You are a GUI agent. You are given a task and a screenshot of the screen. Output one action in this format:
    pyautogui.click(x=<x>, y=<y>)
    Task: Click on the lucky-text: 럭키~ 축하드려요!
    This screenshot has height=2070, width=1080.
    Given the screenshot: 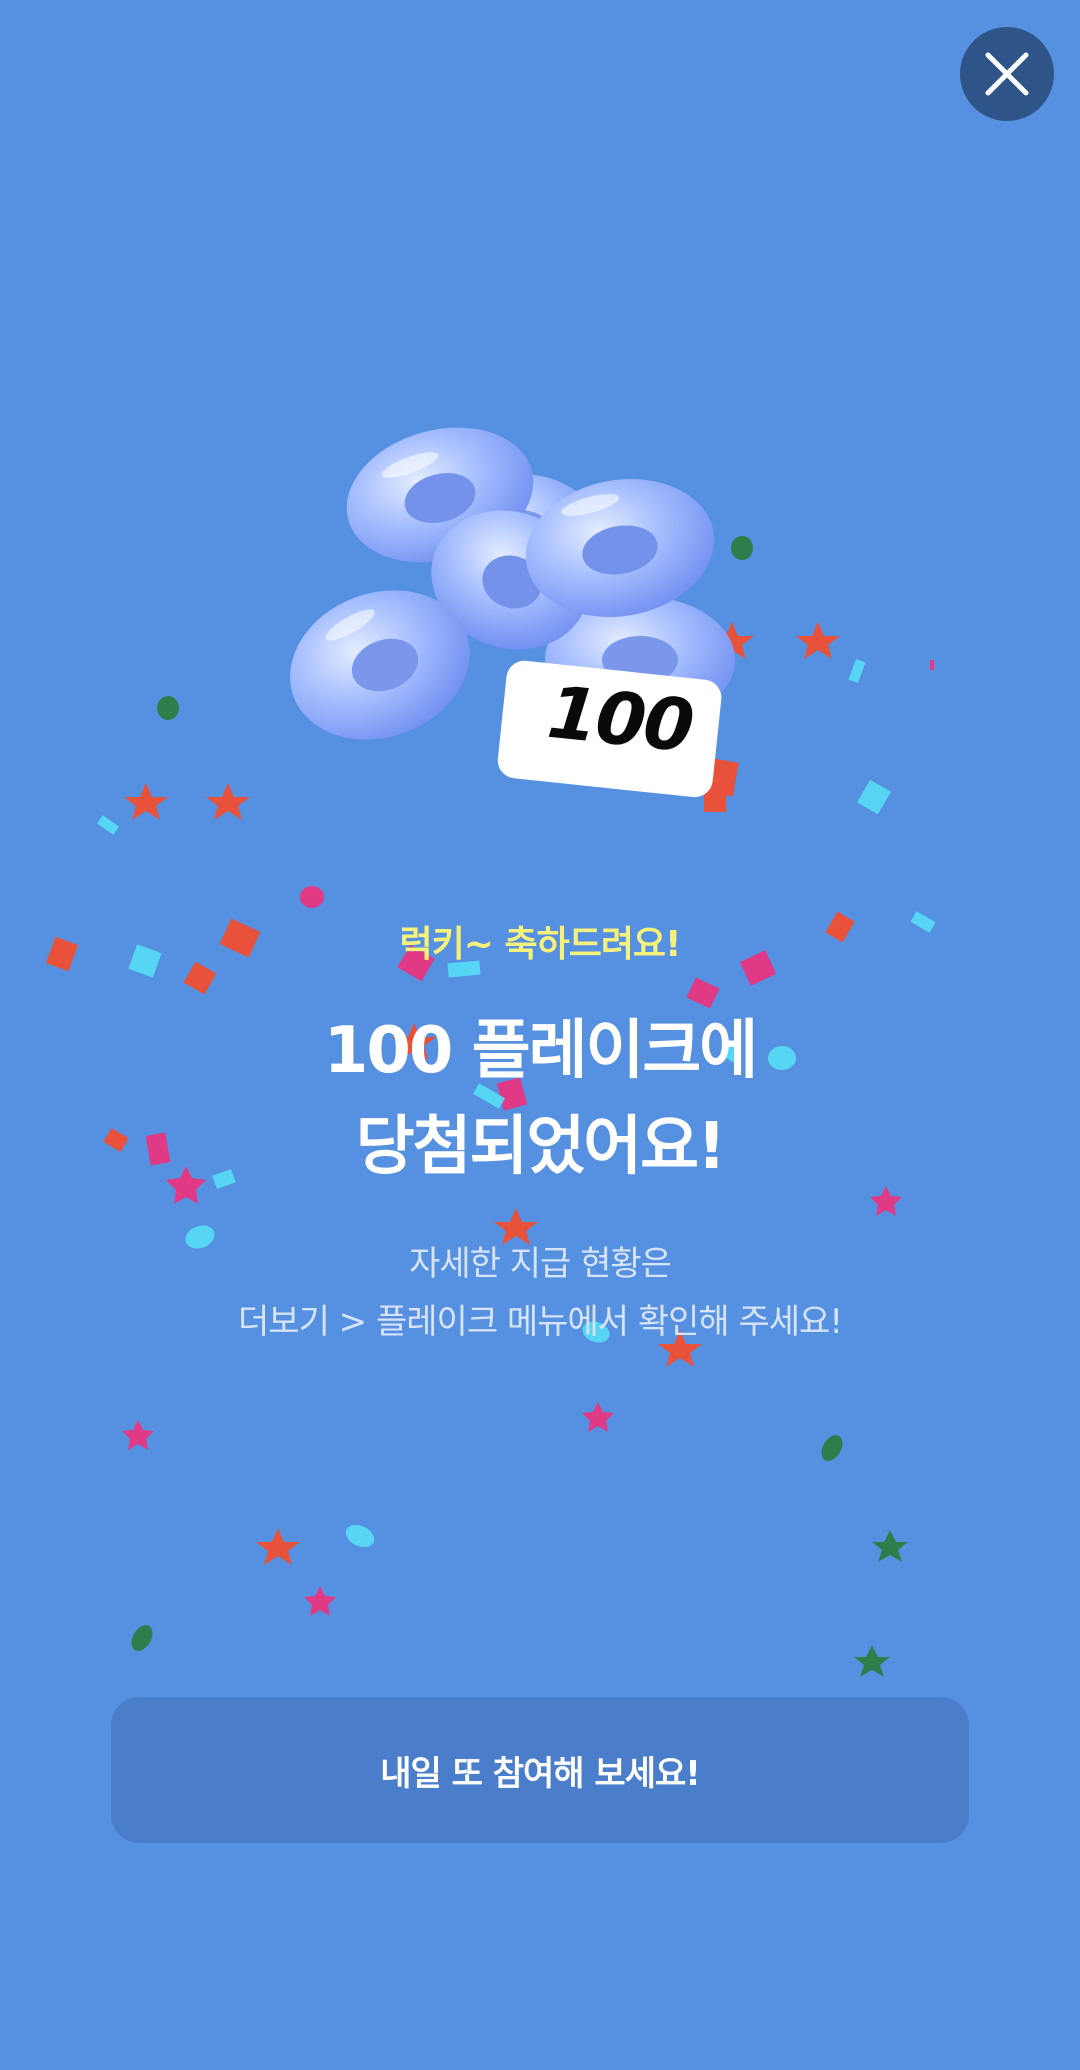 What is the action you would take?
    pyautogui.click(x=540, y=944)
    